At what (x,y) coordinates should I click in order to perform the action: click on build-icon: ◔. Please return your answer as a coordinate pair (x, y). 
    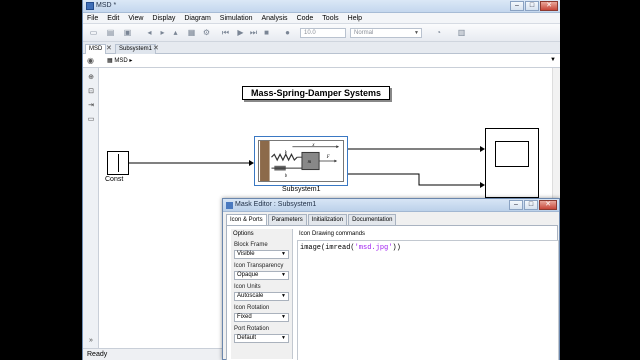
    Looking at the image, I should click on (438, 32).